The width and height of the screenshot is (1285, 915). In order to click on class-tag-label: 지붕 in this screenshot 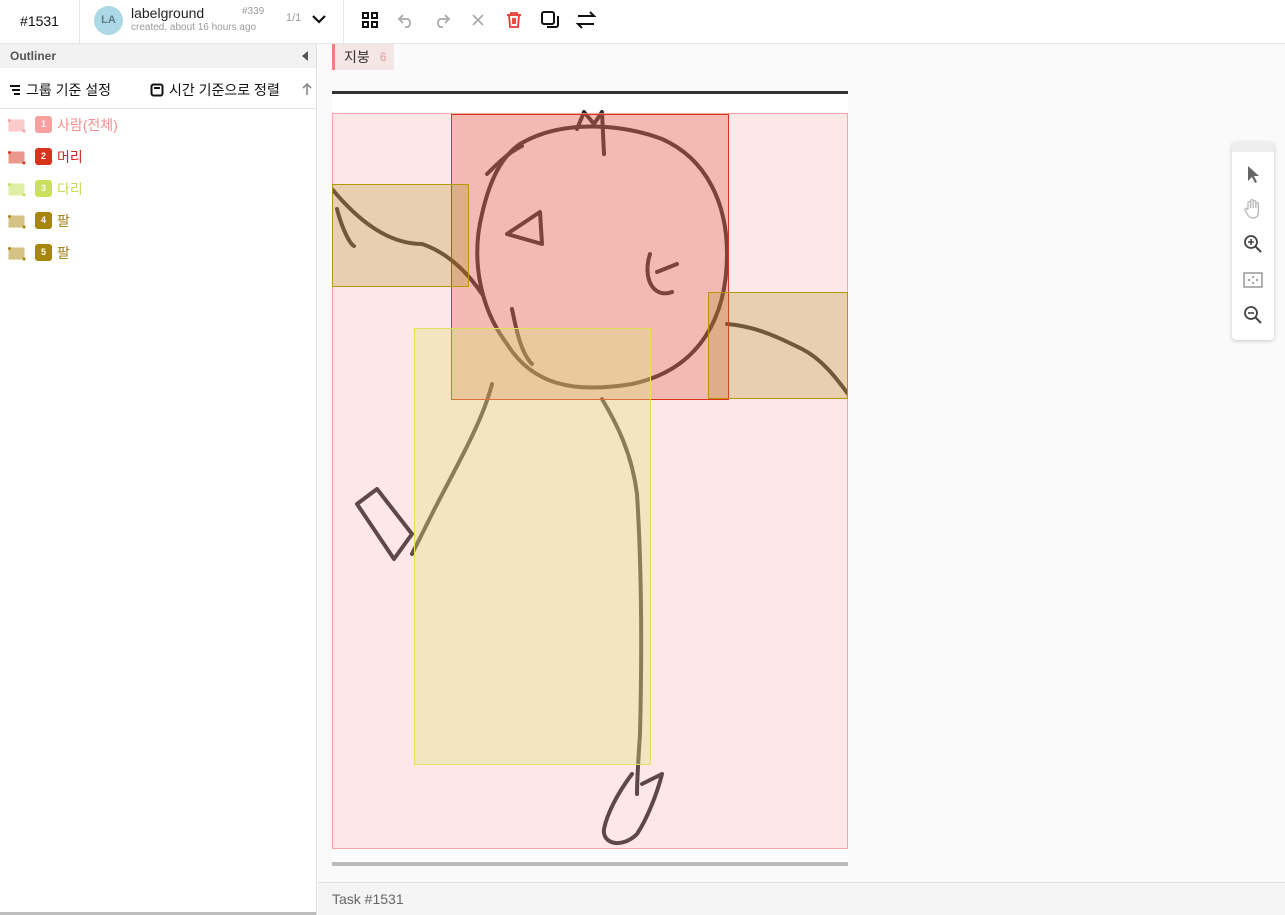, I will do `click(357, 57)`.